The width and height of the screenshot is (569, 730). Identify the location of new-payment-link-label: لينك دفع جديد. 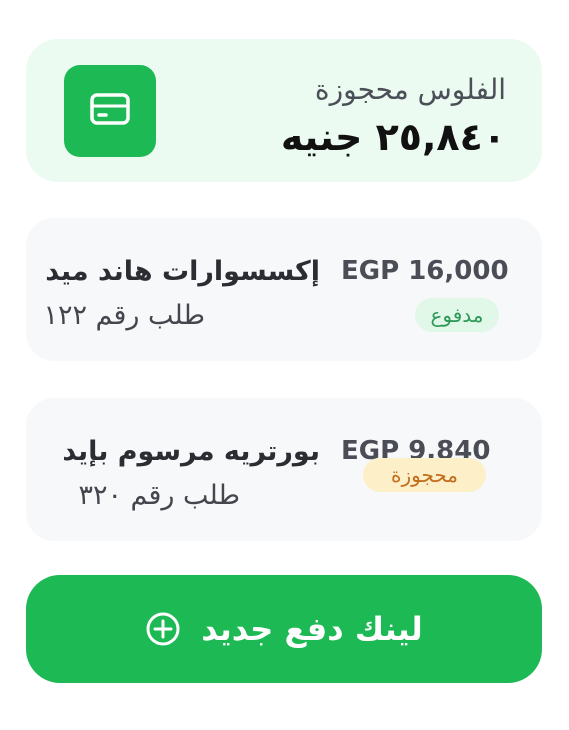
(312, 629).